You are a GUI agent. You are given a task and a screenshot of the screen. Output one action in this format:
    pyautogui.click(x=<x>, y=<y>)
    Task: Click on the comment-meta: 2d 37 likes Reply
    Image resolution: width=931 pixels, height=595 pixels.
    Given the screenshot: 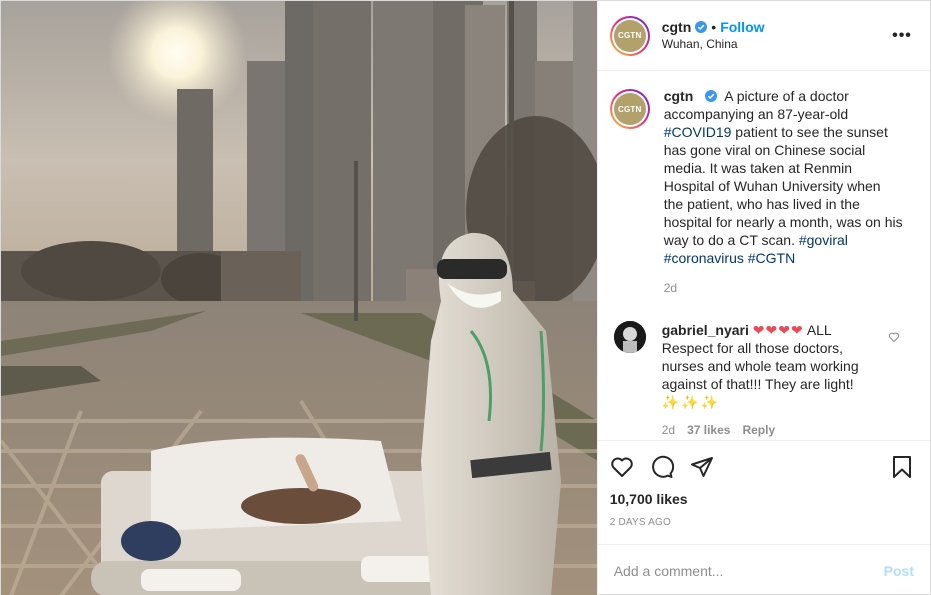 What is the action you would take?
    pyautogui.click(x=769, y=430)
    